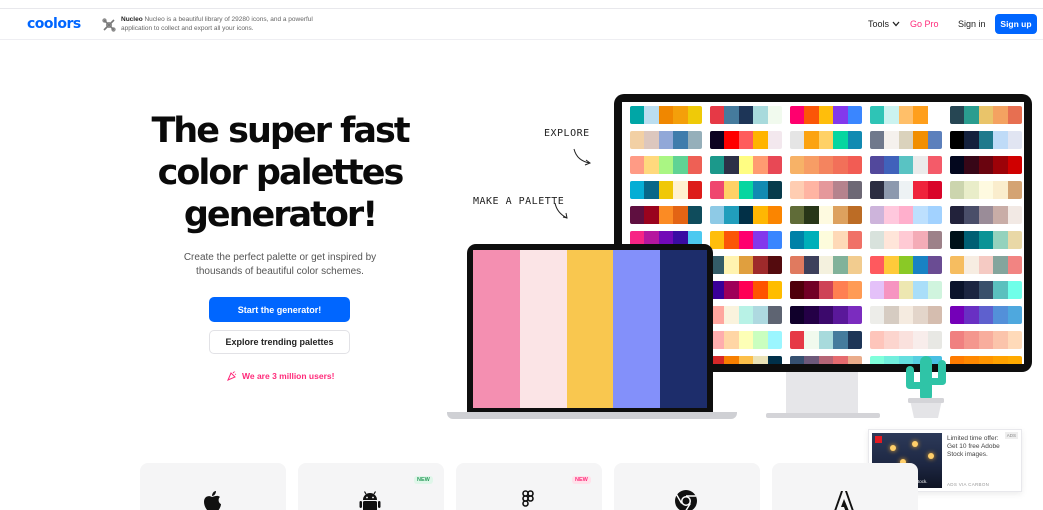 The height and width of the screenshot is (510, 1043). What do you see at coordinates (279, 342) in the screenshot?
I see `explore-palettes-button: Explore trending palettes` at bounding box center [279, 342].